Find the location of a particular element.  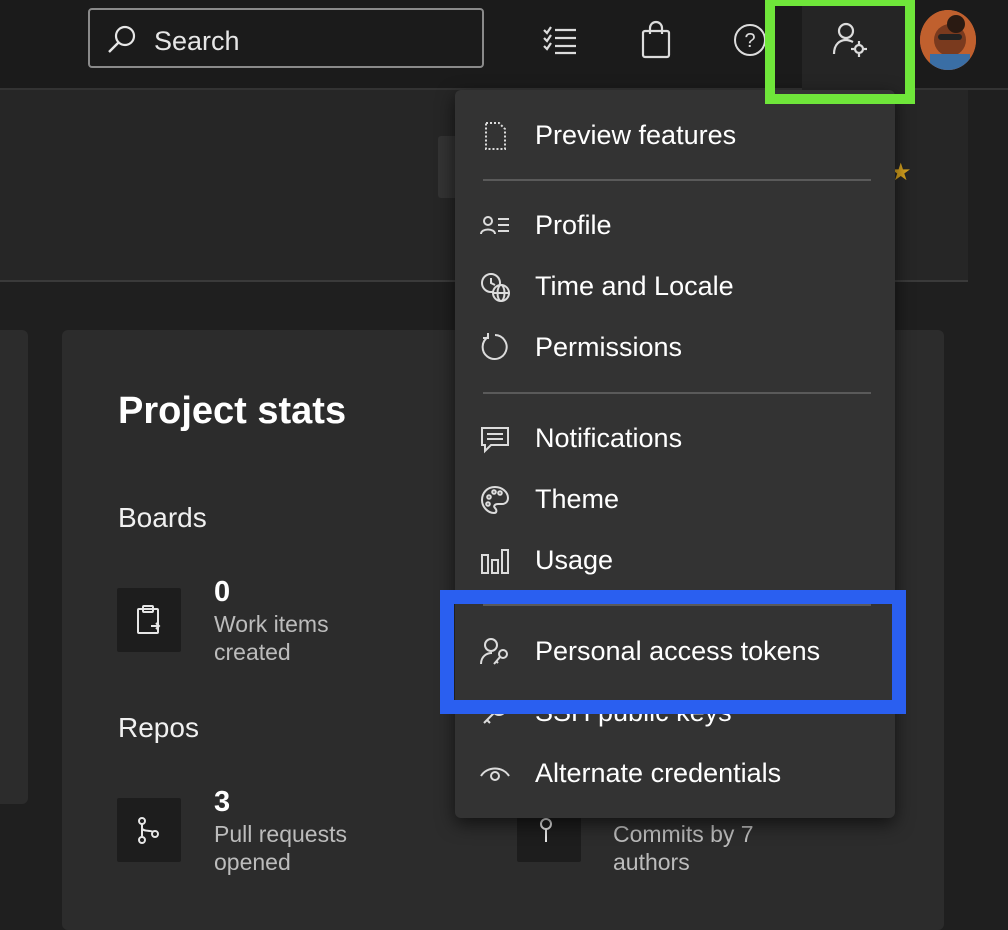

commit-icon is located at coordinates (546, 830).